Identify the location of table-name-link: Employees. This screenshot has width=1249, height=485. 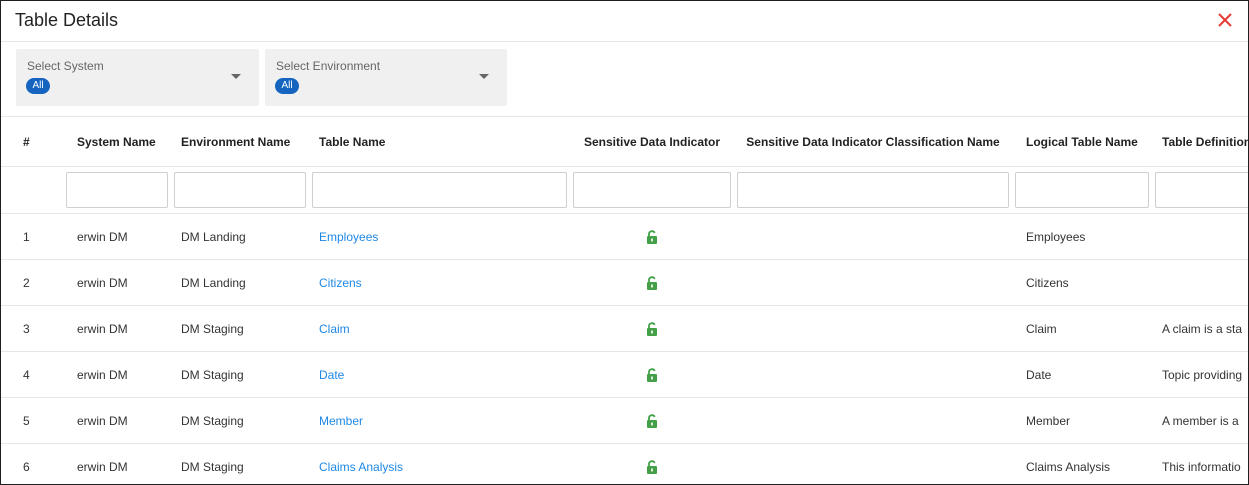
(348, 237).